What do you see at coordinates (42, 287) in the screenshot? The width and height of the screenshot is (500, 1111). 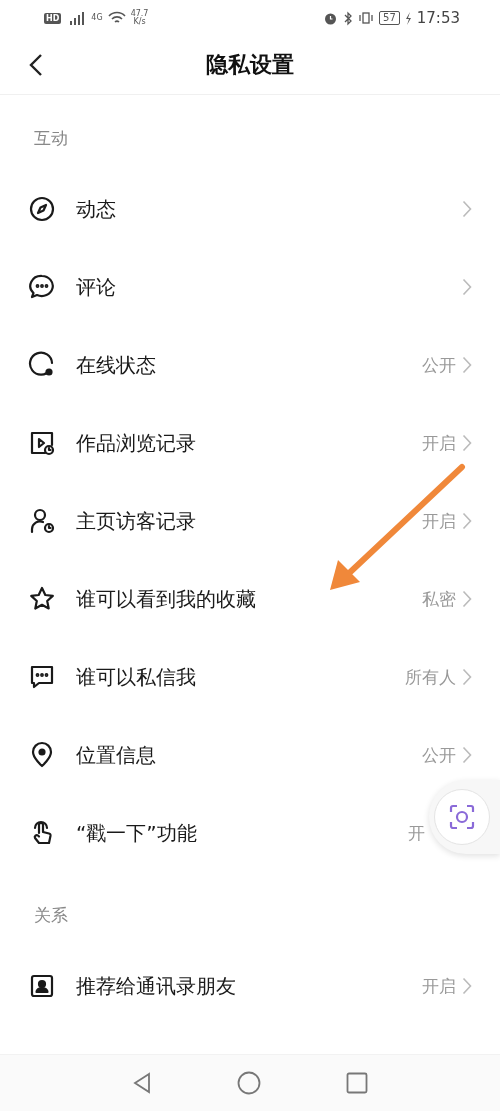 I see `comment-icon` at bounding box center [42, 287].